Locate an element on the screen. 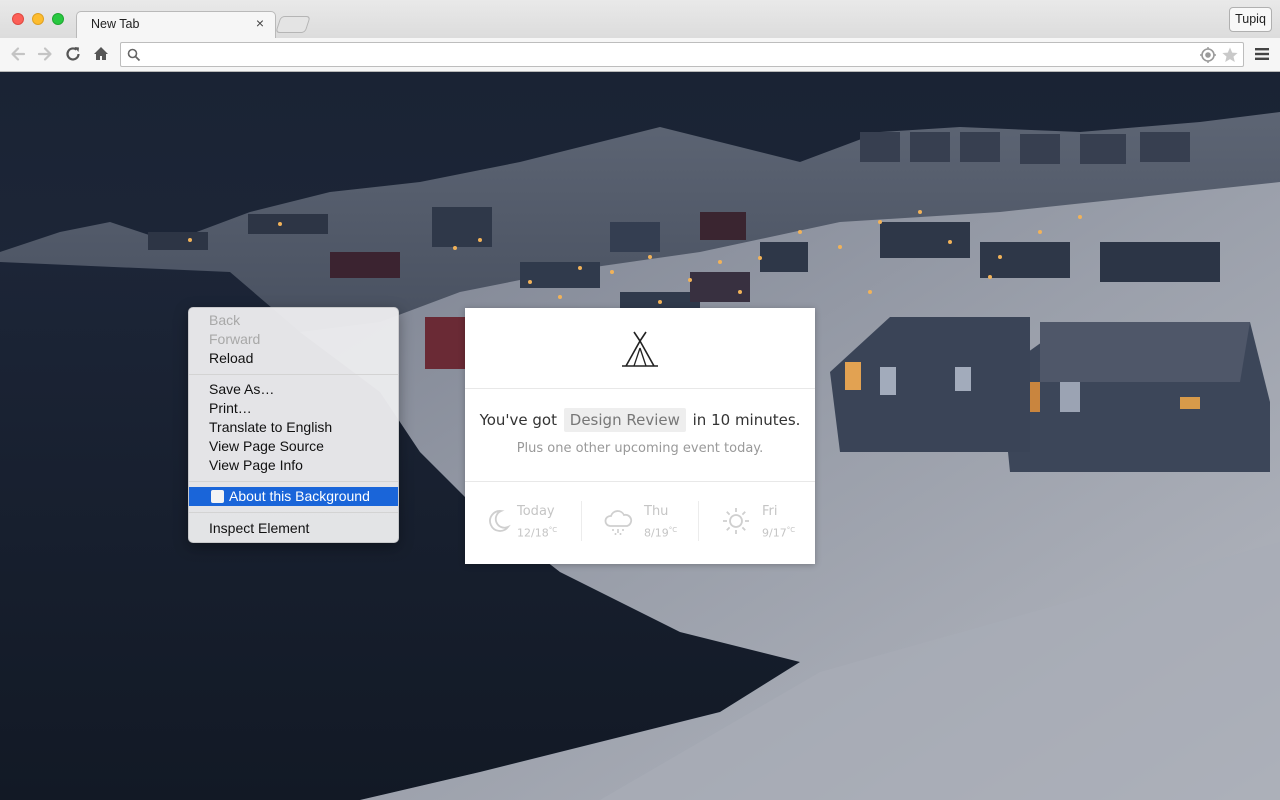 The image size is (1280, 800). context-menu-inspect: Inspect Element is located at coordinates (293, 528).